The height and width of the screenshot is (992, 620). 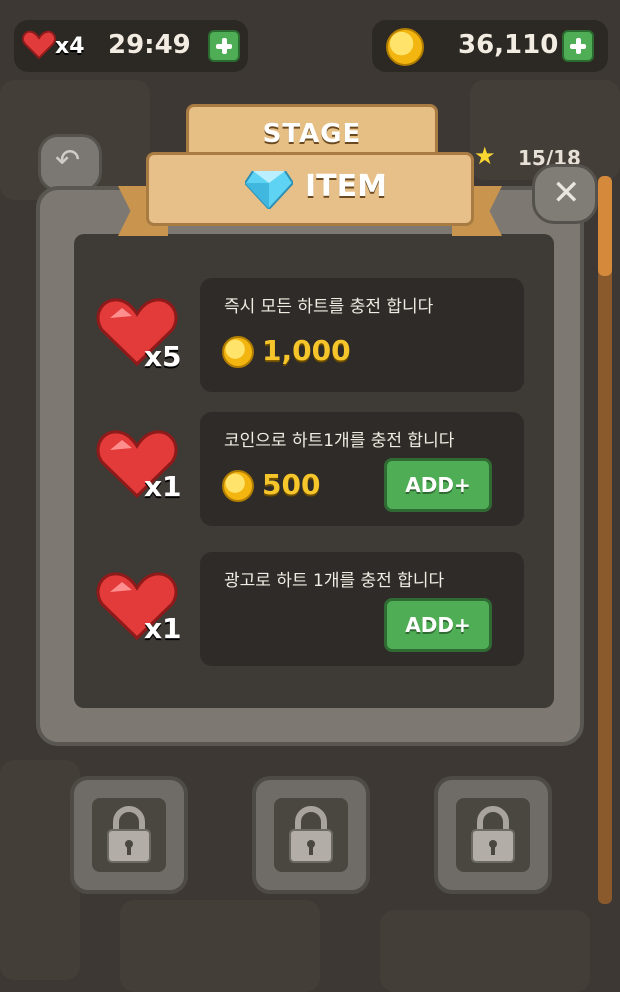 I want to click on shop-item-coin-heart: 코인으로 하트1개를 충전 합니다 500 ADD+, so click(x=362, y=469).